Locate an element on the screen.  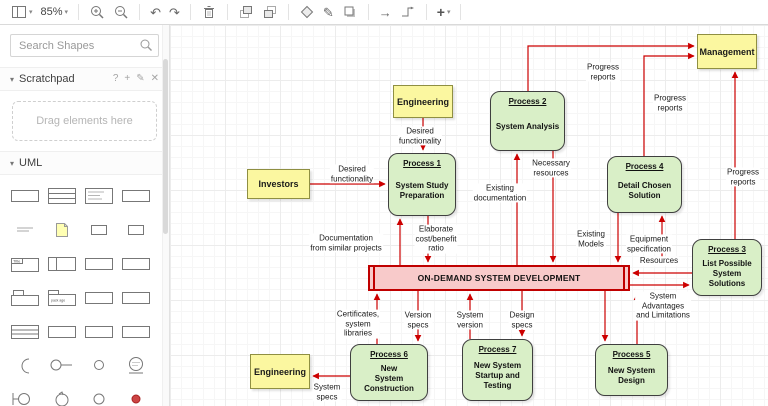
node-investors: Investors is located at coordinates (278, 184).